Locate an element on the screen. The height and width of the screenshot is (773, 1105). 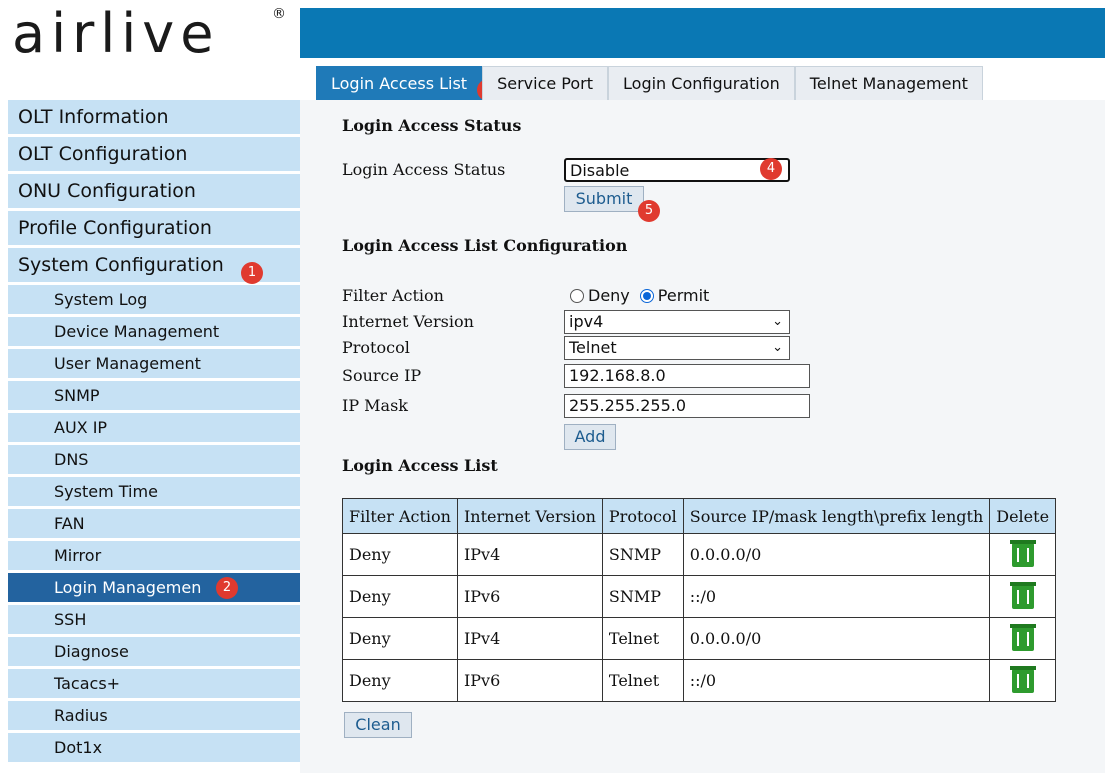
tab-login-configuration: Login Configuration is located at coordinates (701, 83).